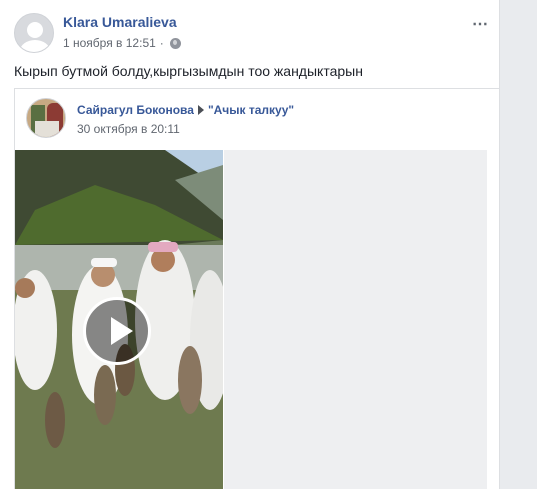  What do you see at coordinates (251, 110) in the screenshot?
I see `shared-group-name: "Ачык талкуу"` at bounding box center [251, 110].